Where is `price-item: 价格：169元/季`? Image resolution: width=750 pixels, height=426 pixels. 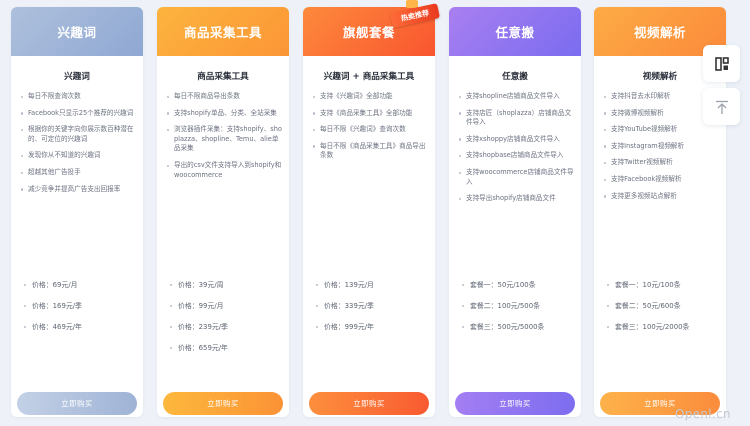 price-item: 价格：169元/季 is located at coordinates (80, 311).